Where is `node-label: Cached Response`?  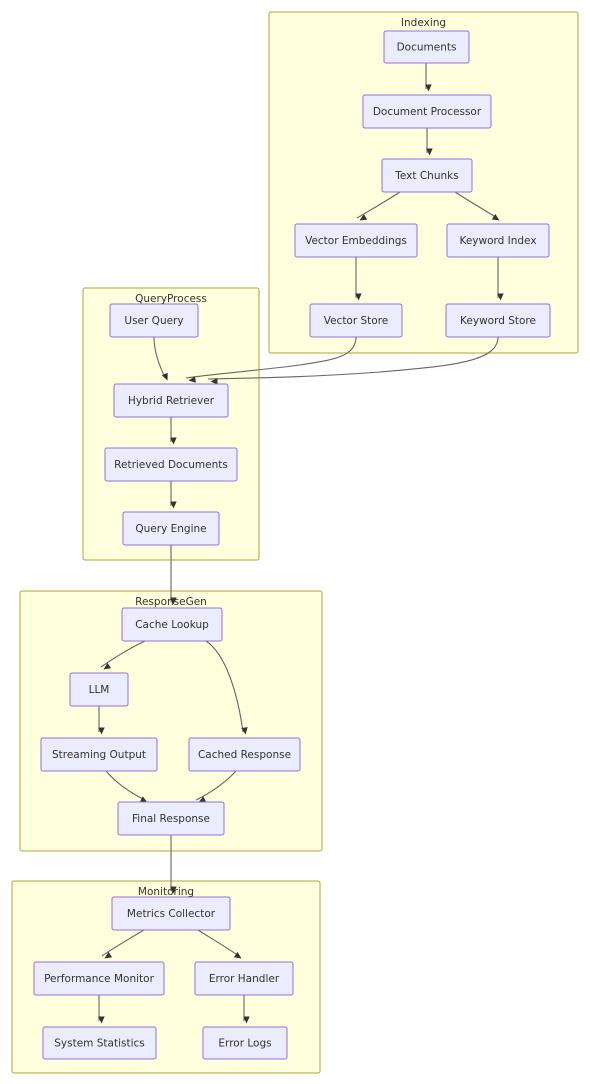 node-label: Cached Response is located at coordinates (244, 755).